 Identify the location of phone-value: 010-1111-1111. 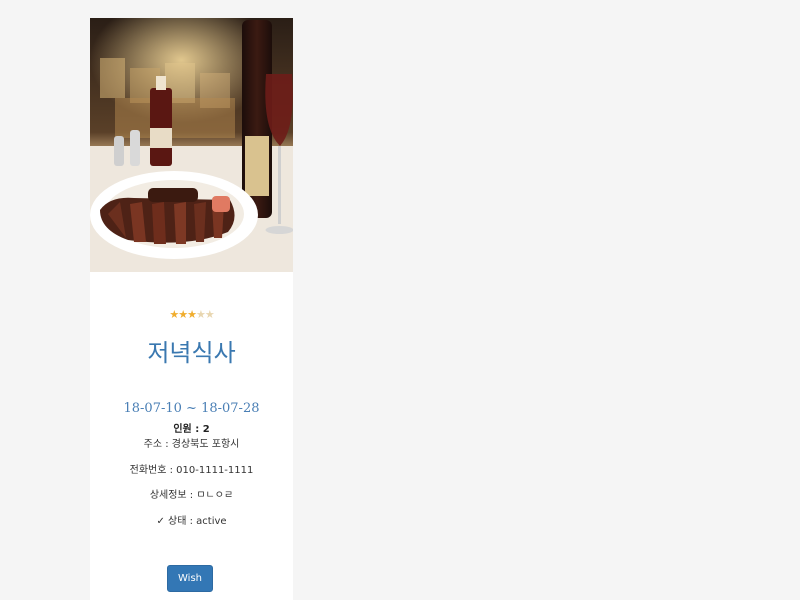
(215, 470).